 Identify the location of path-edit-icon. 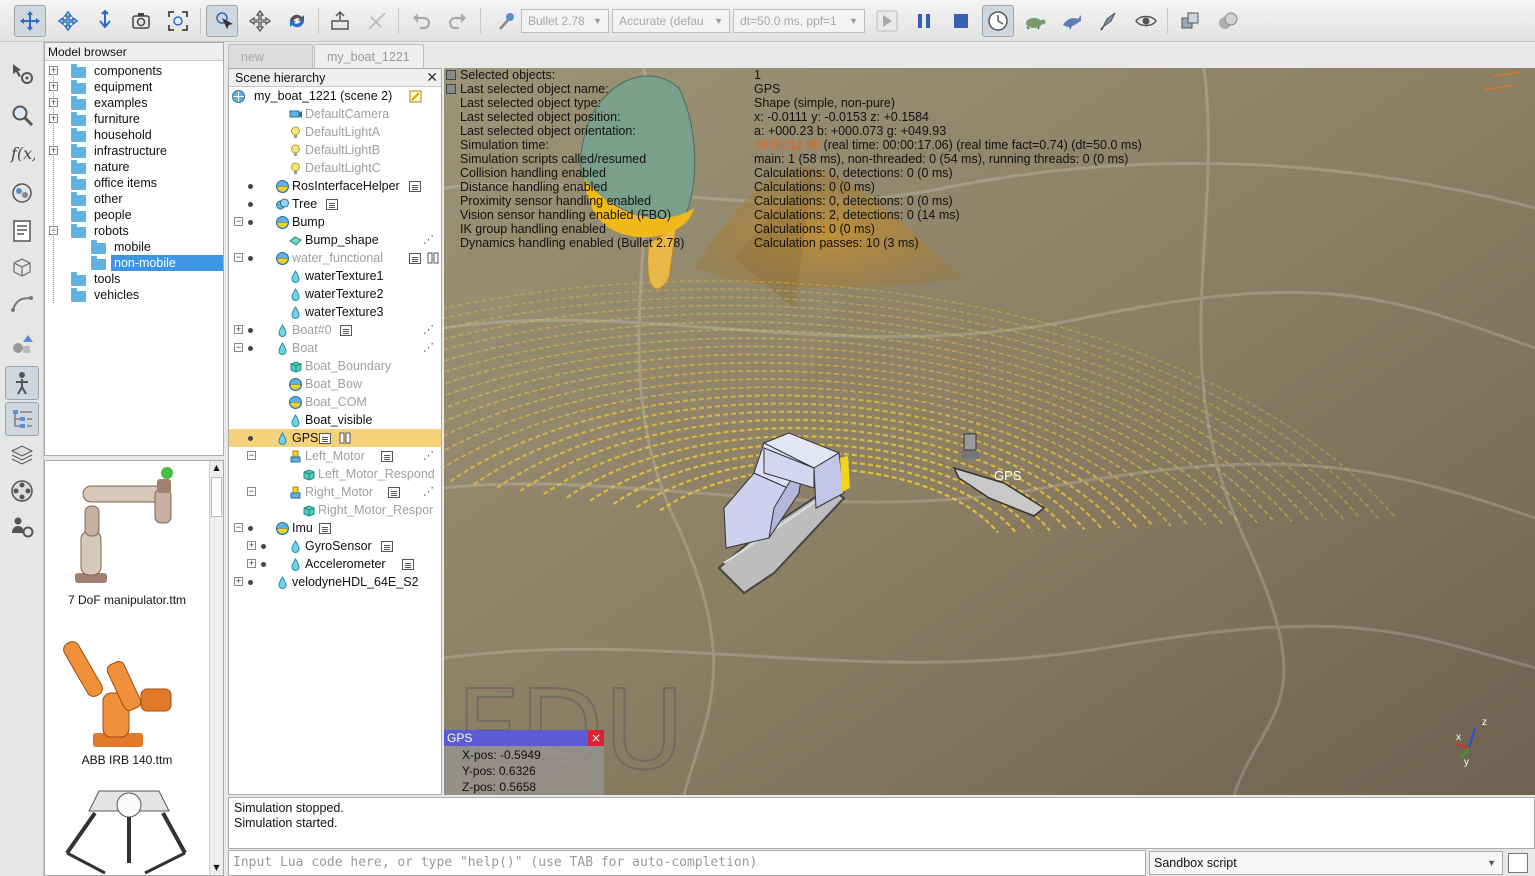
(22, 303).